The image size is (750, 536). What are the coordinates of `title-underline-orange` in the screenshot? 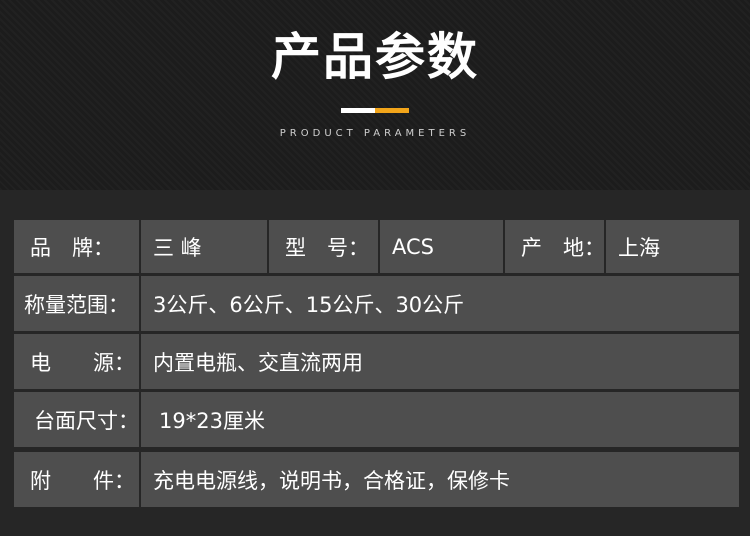 It's located at (392, 110).